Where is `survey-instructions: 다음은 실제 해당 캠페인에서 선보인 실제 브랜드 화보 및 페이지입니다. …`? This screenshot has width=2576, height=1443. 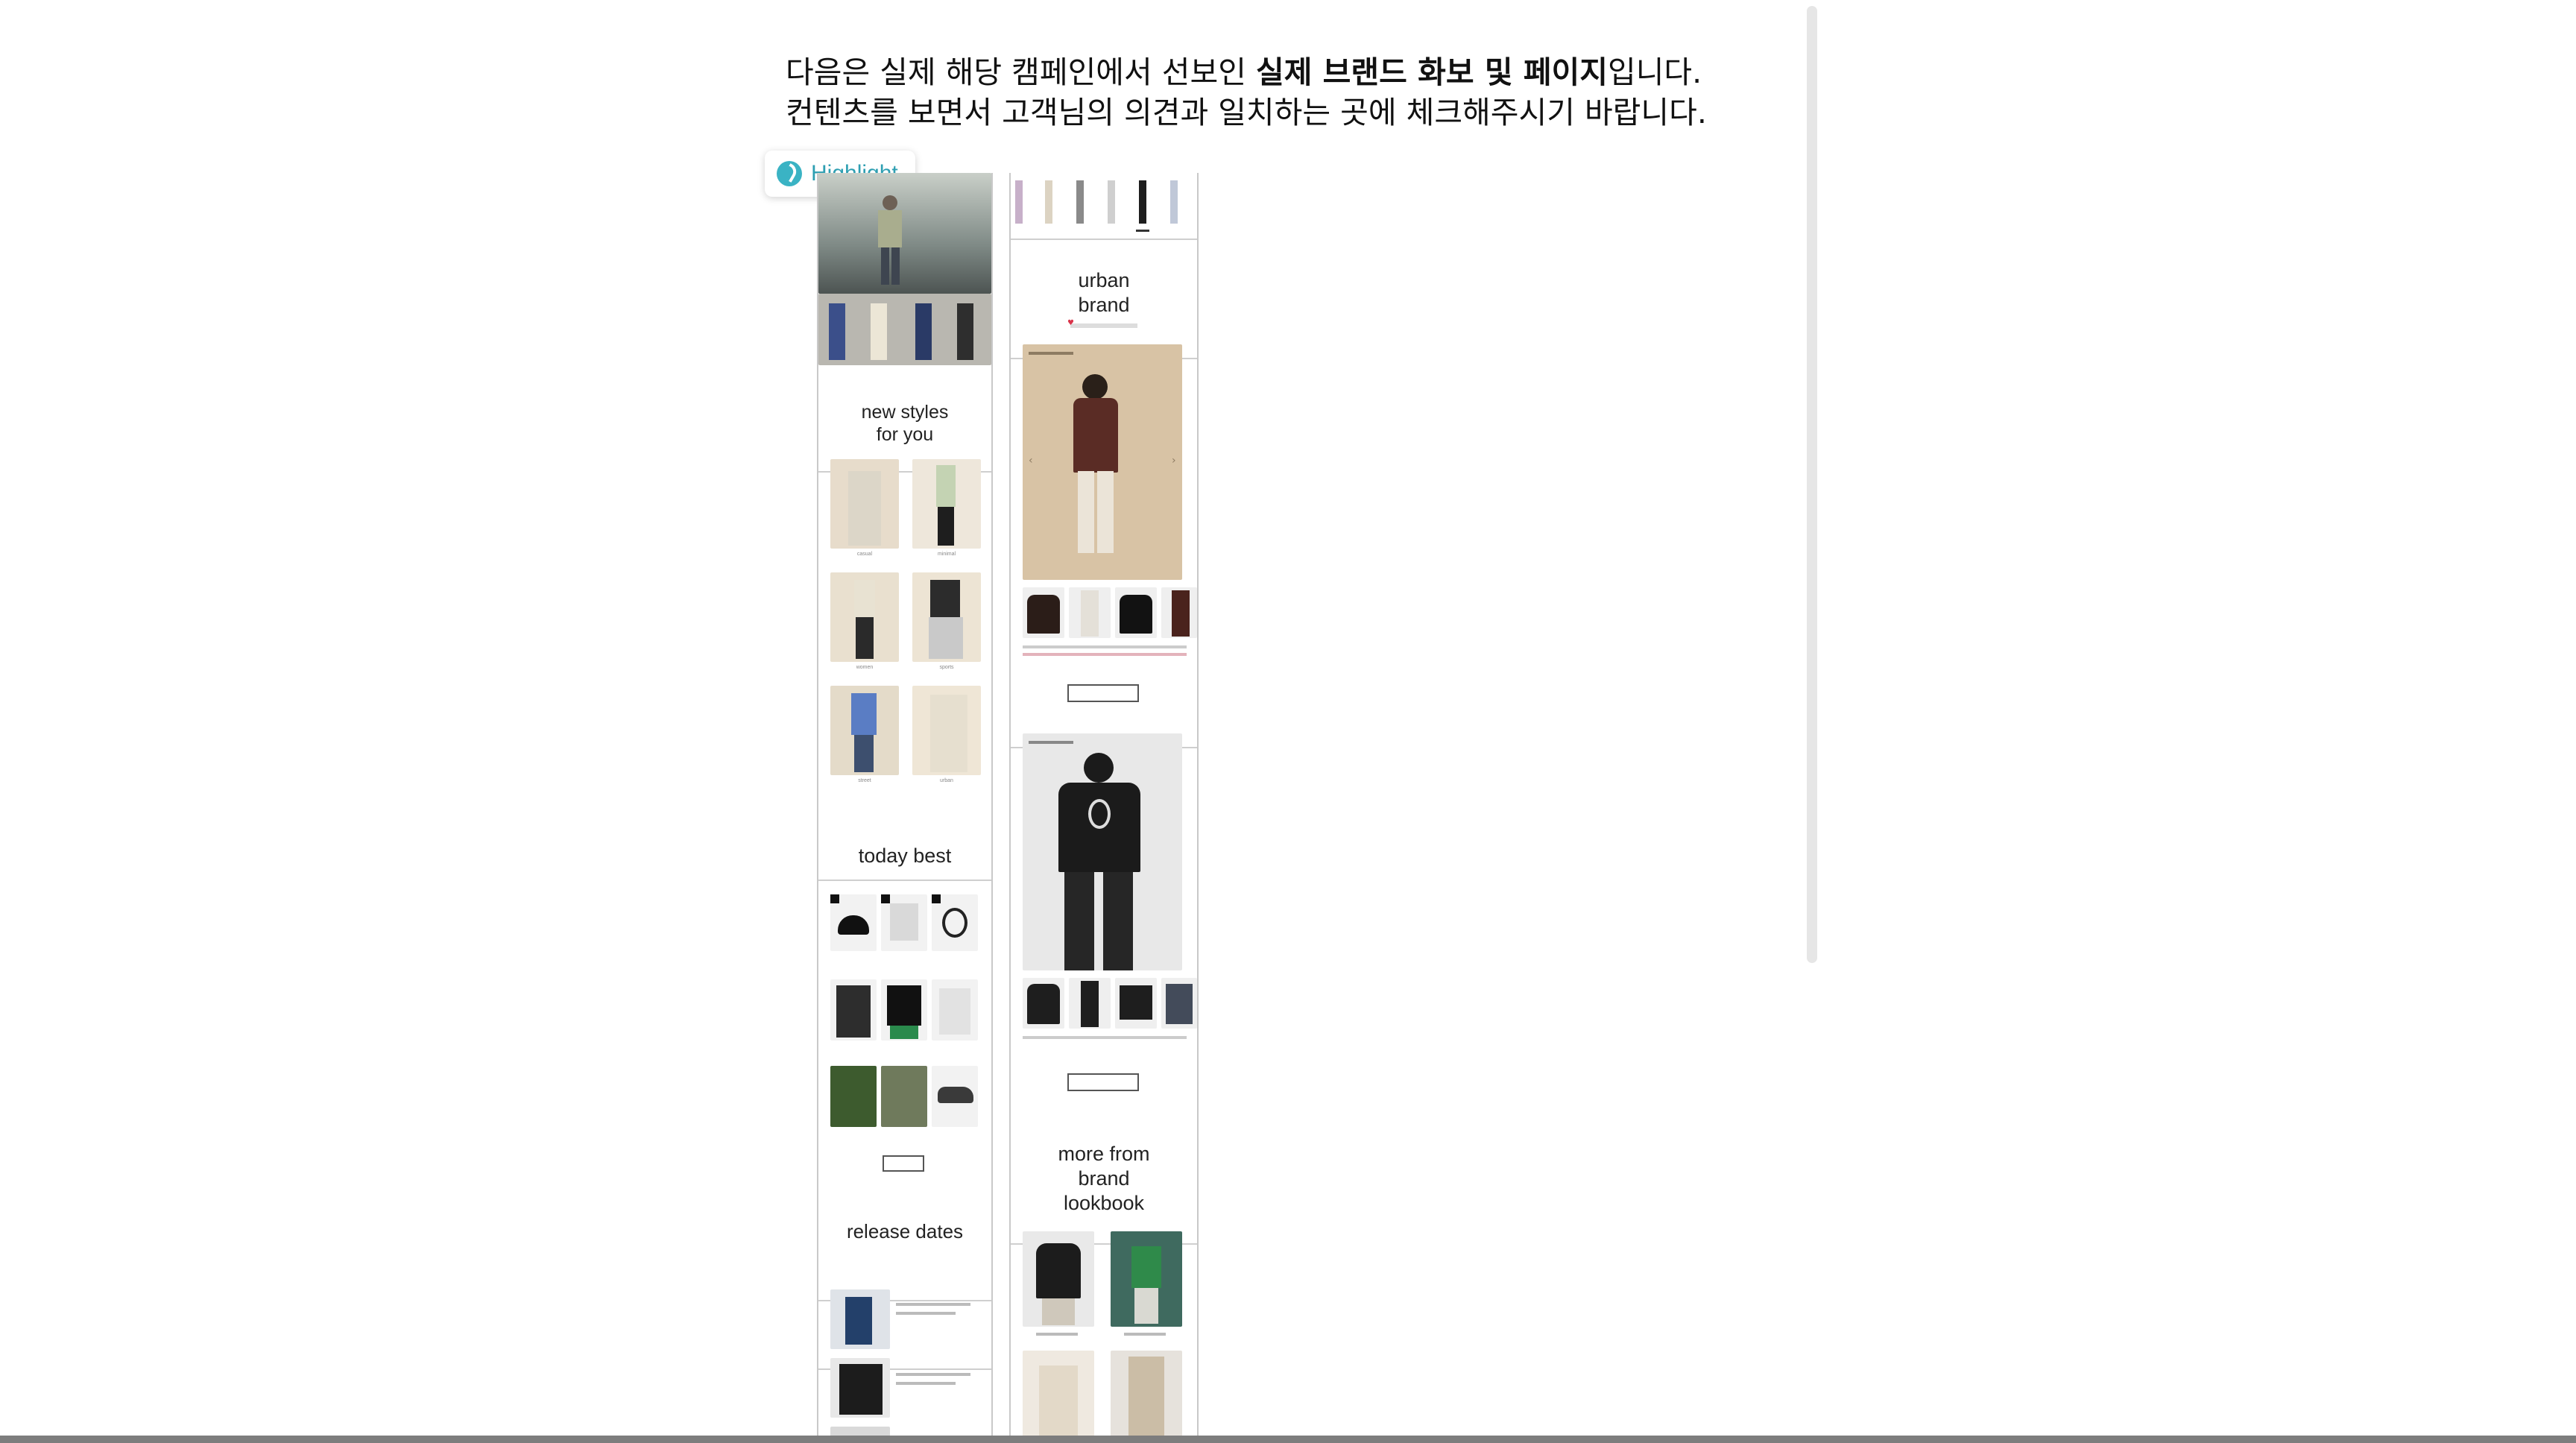
survey-instructions: 다음은 실제 해당 캠페인에서 선보인 실제 브랜드 화보 및 페이지입니다. … is located at coordinates (1307, 92).